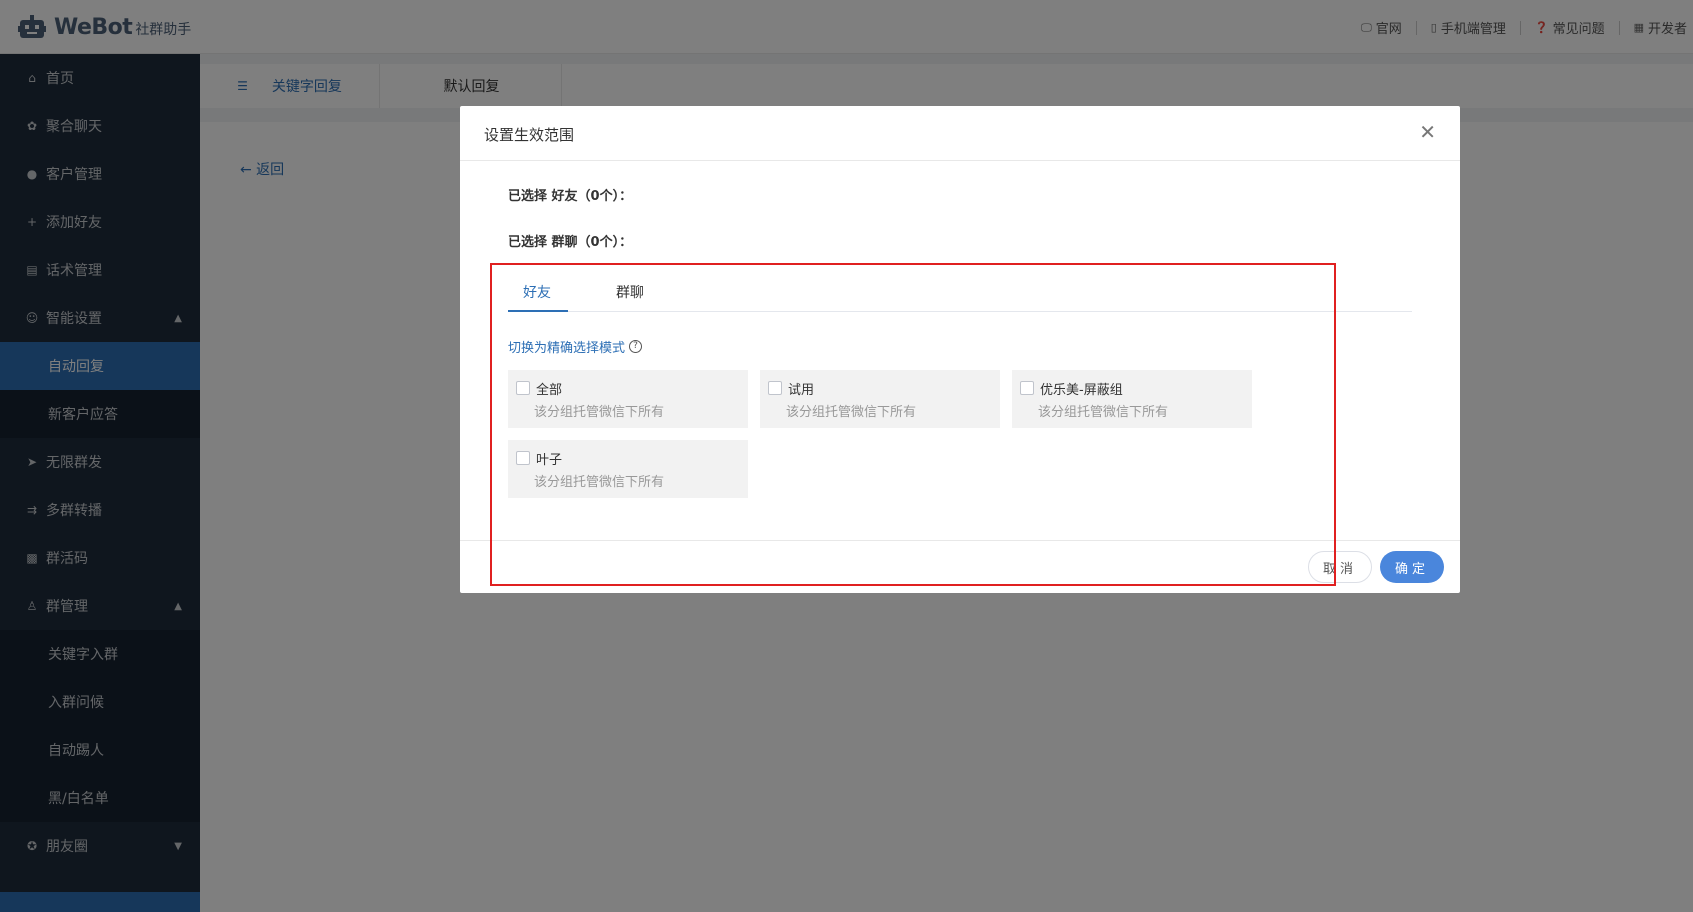  Describe the element at coordinates (1427, 132) in the screenshot. I see `close-icon: ✕` at that location.